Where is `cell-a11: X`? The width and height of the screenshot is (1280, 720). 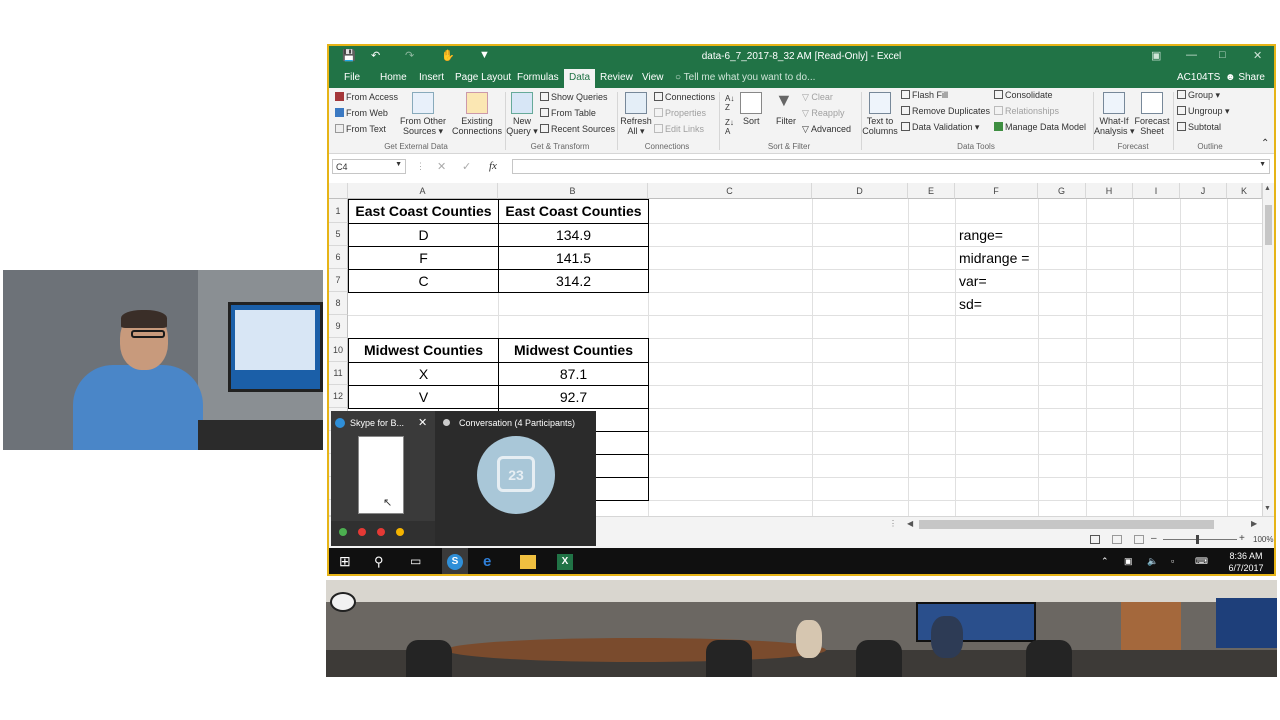
cell-a11: X is located at coordinates (423, 374).